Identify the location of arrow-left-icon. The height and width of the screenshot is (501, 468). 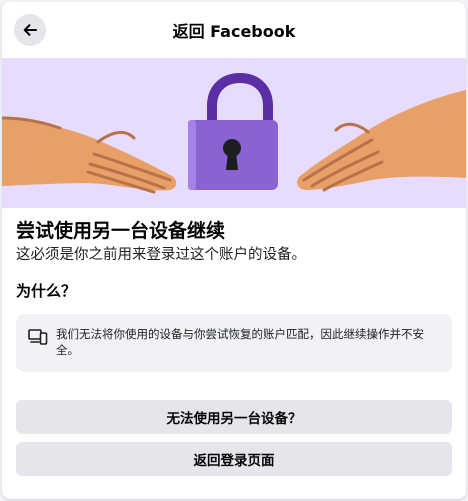
(30, 30).